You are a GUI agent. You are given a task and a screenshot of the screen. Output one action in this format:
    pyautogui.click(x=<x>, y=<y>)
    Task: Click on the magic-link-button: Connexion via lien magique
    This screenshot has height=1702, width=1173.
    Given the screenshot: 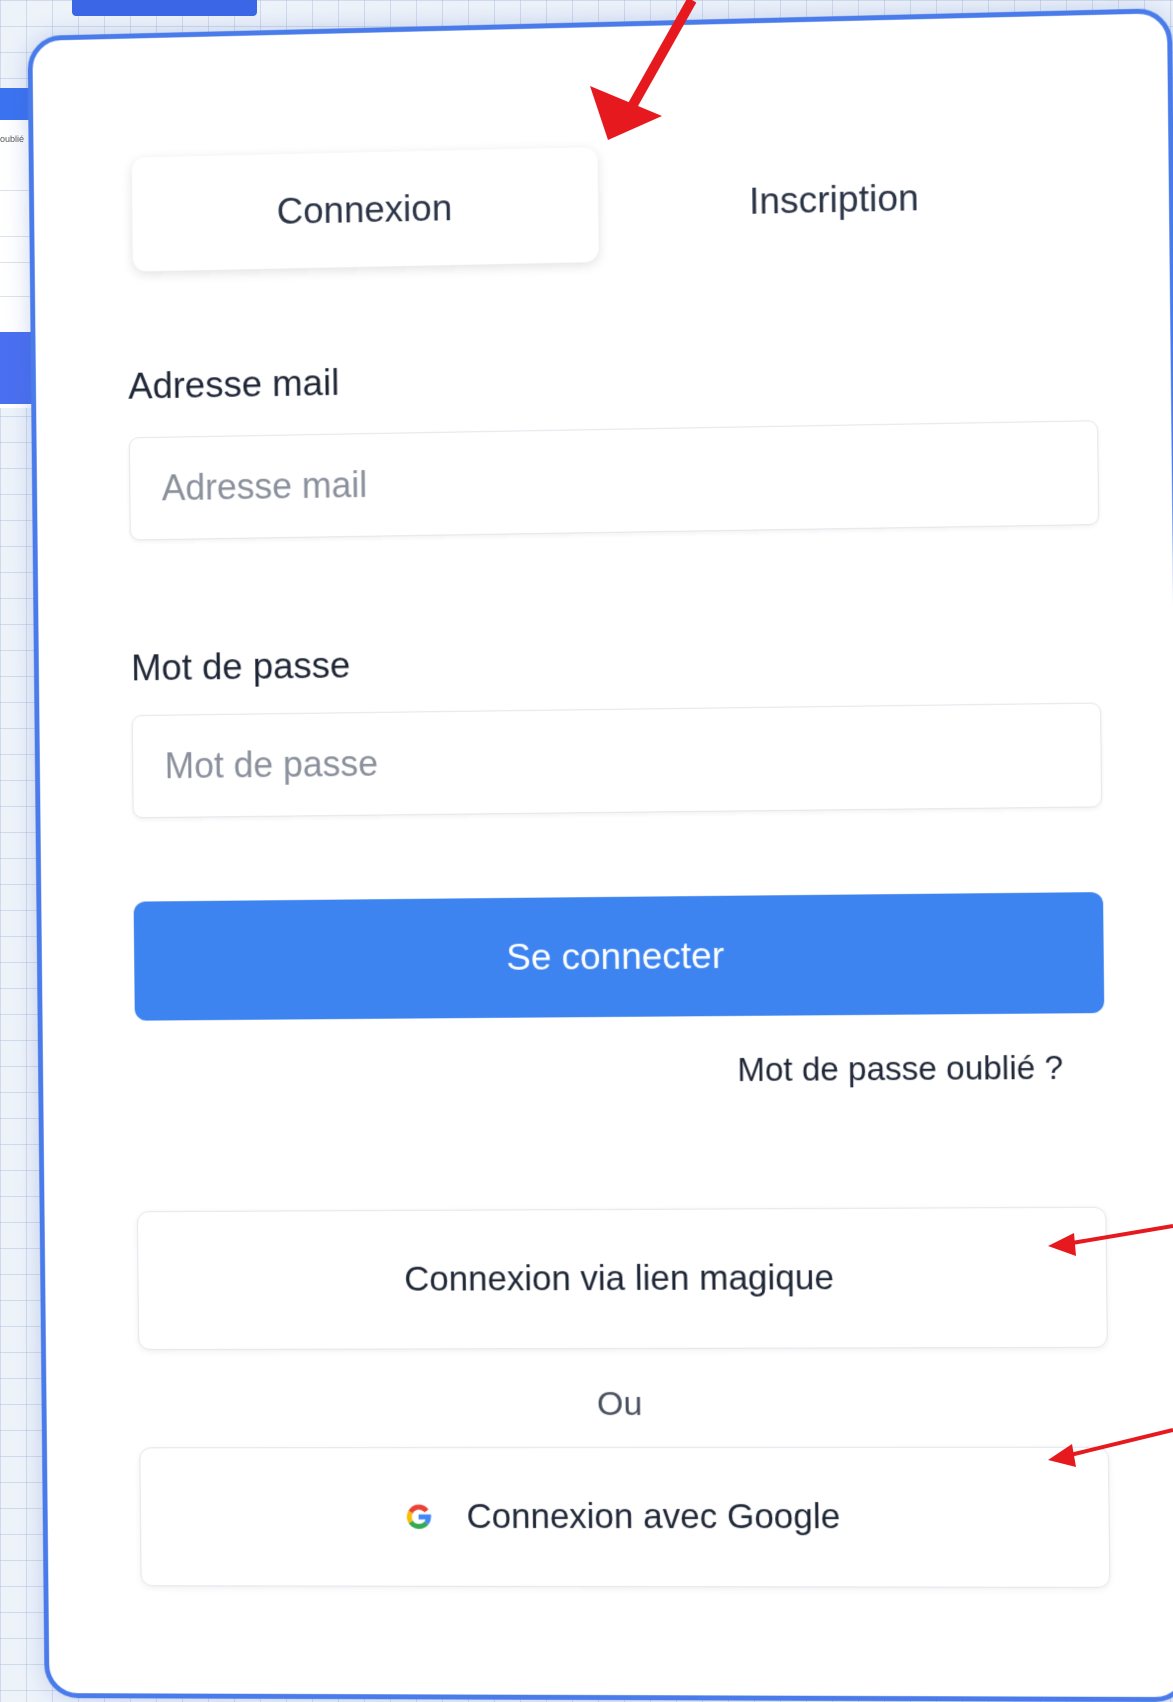 What is the action you would take?
    pyautogui.click(x=622, y=1278)
    